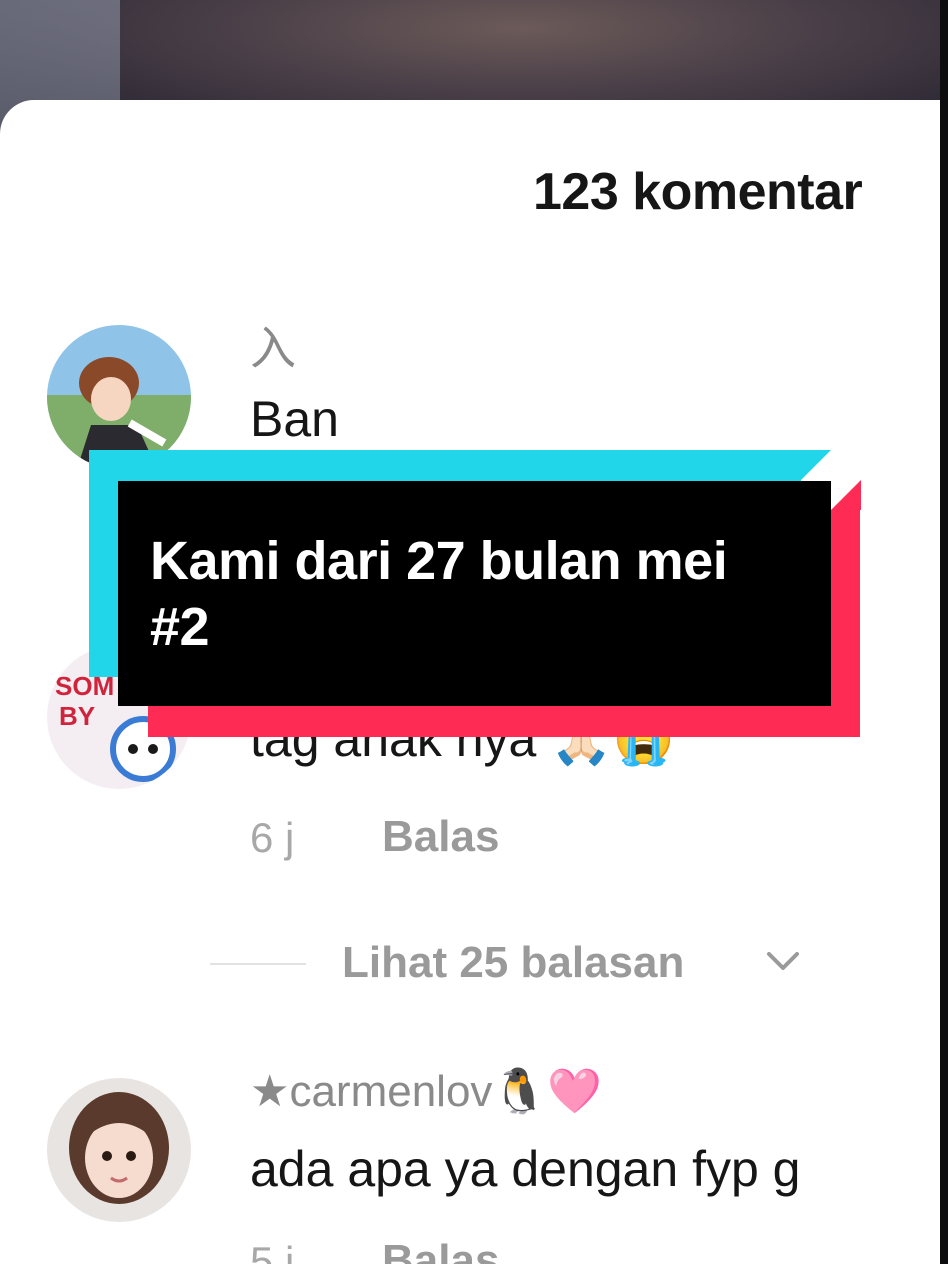  Describe the element at coordinates (294, 419) in the screenshot. I see `comment-text: Ban` at that location.